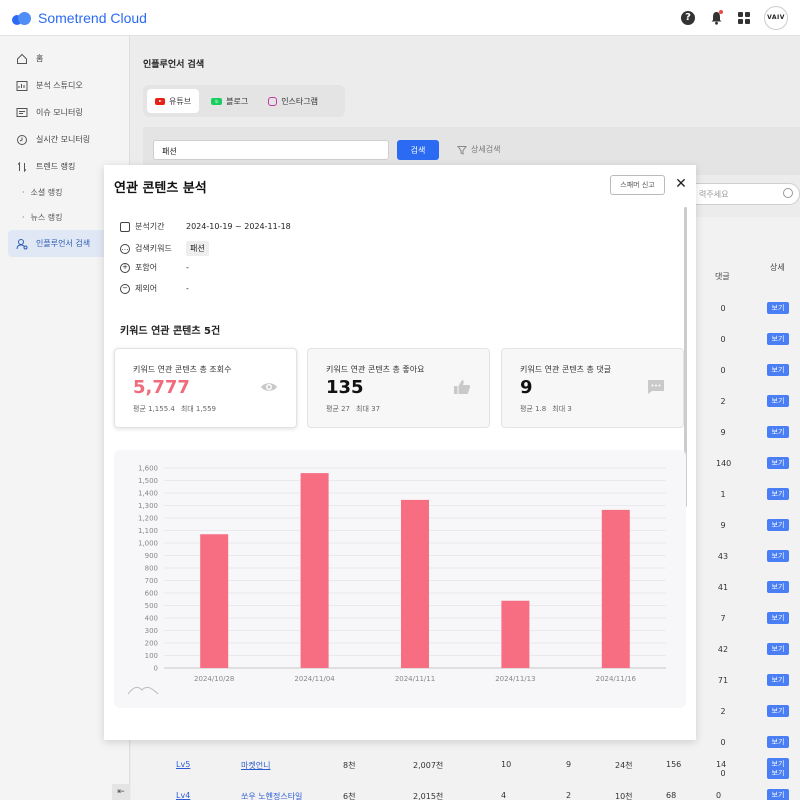 The height and width of the screenshot is (800, 800). I want to click on tab-instagram: 인스타그램, so click(293, 101).